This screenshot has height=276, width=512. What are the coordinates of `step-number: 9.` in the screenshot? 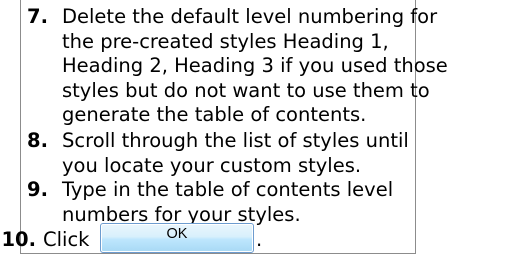 It's located at (37, 189).